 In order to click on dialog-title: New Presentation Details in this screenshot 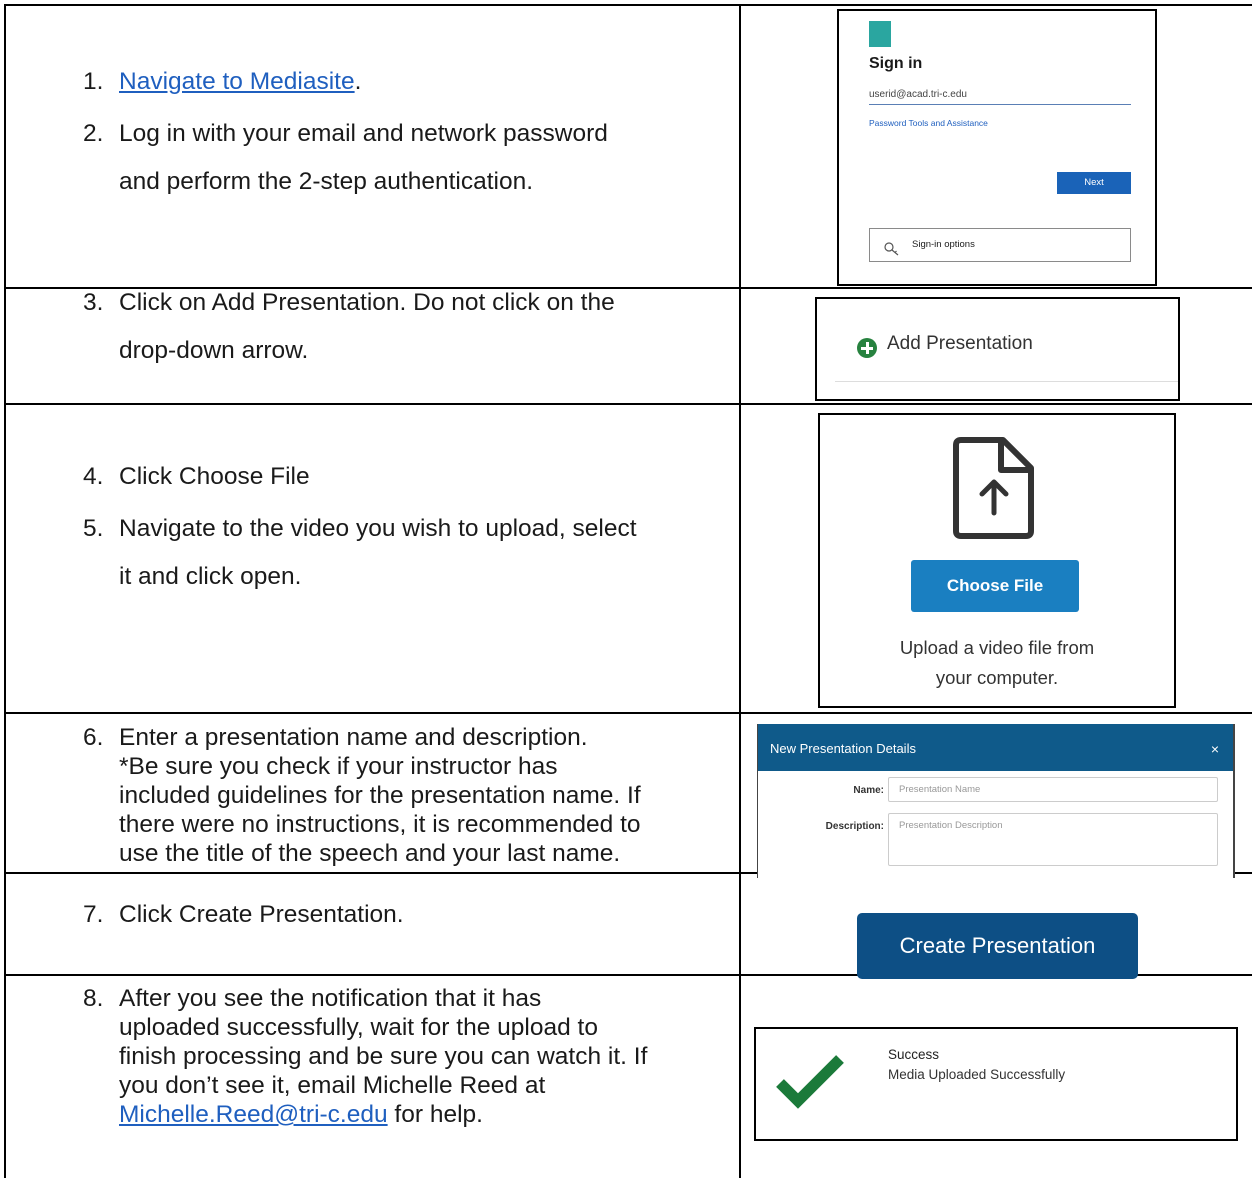, I will do `click(843, 748)`.